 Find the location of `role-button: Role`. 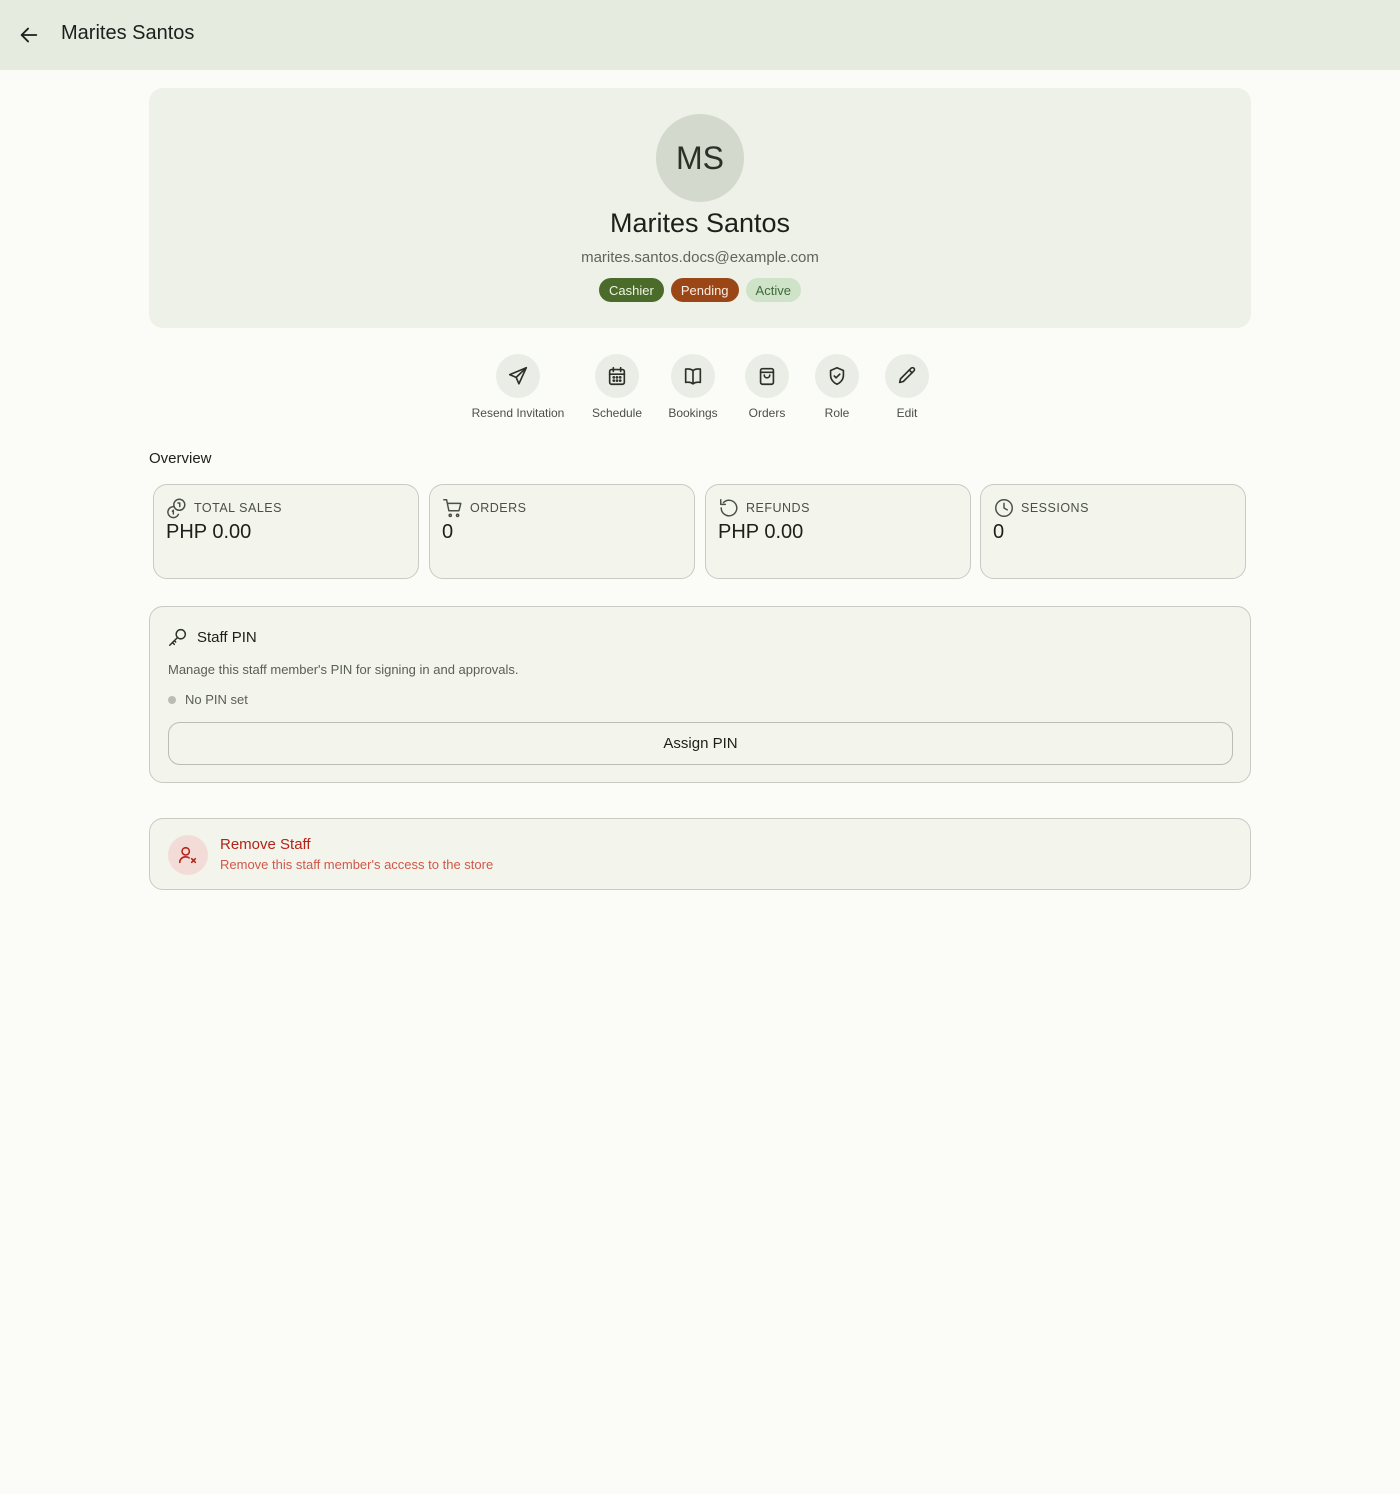

role-button: Role is located at coordinates (837, 387).